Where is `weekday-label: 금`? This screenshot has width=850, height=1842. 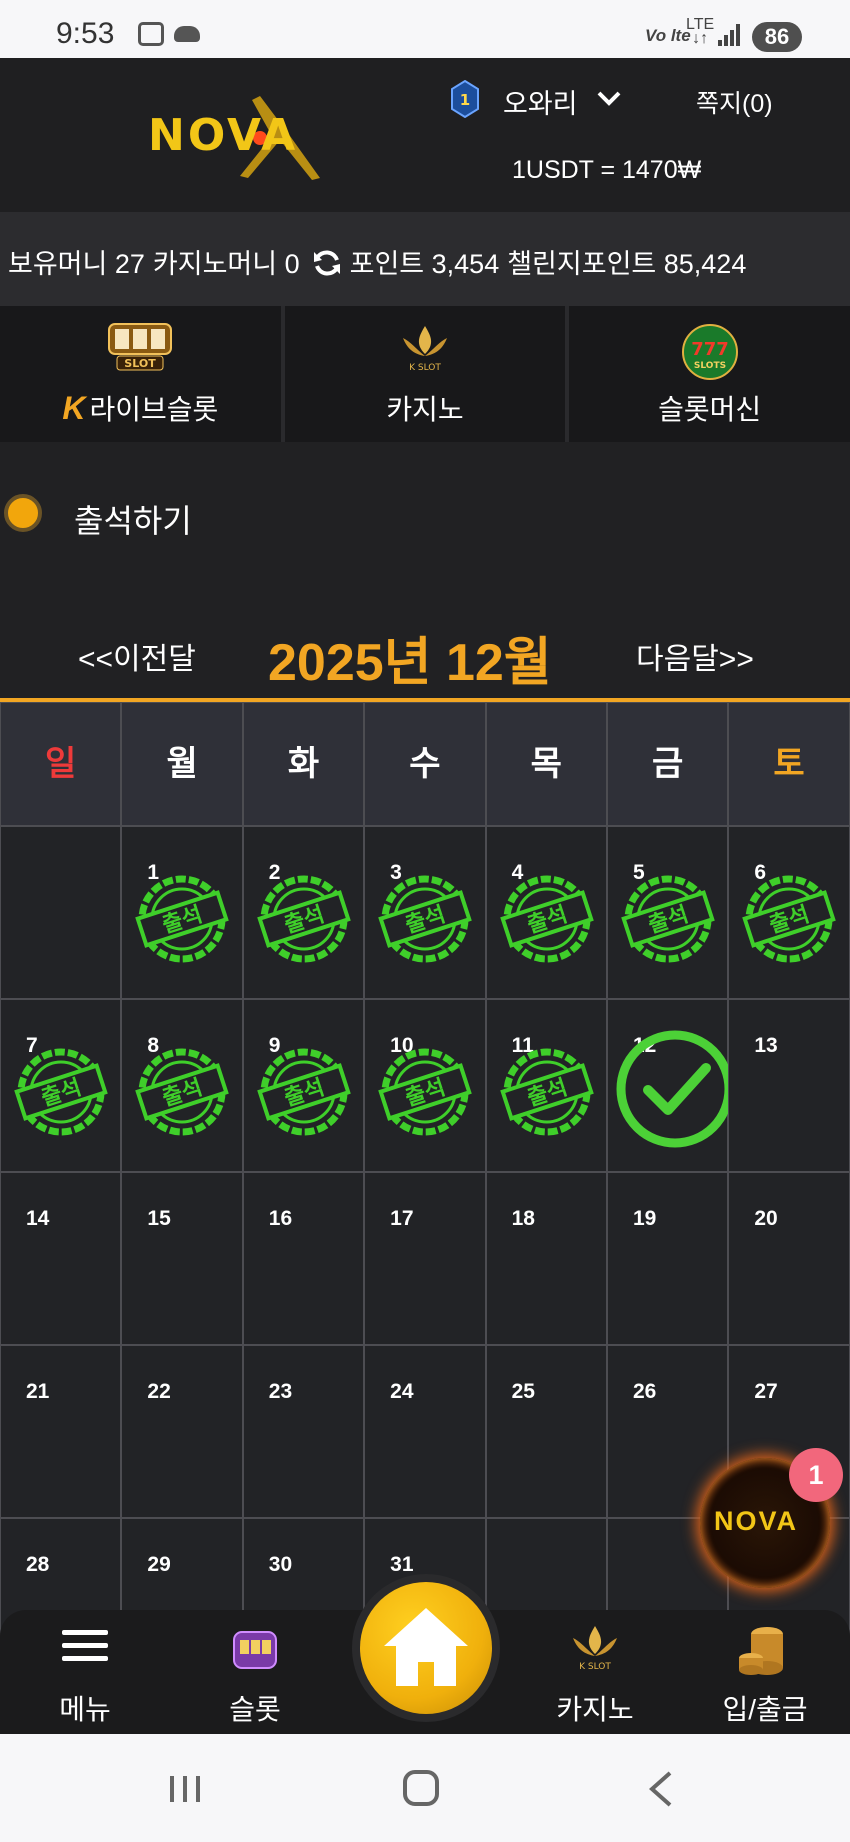 weekday-label: 금 is located at coordinates (667, 764).